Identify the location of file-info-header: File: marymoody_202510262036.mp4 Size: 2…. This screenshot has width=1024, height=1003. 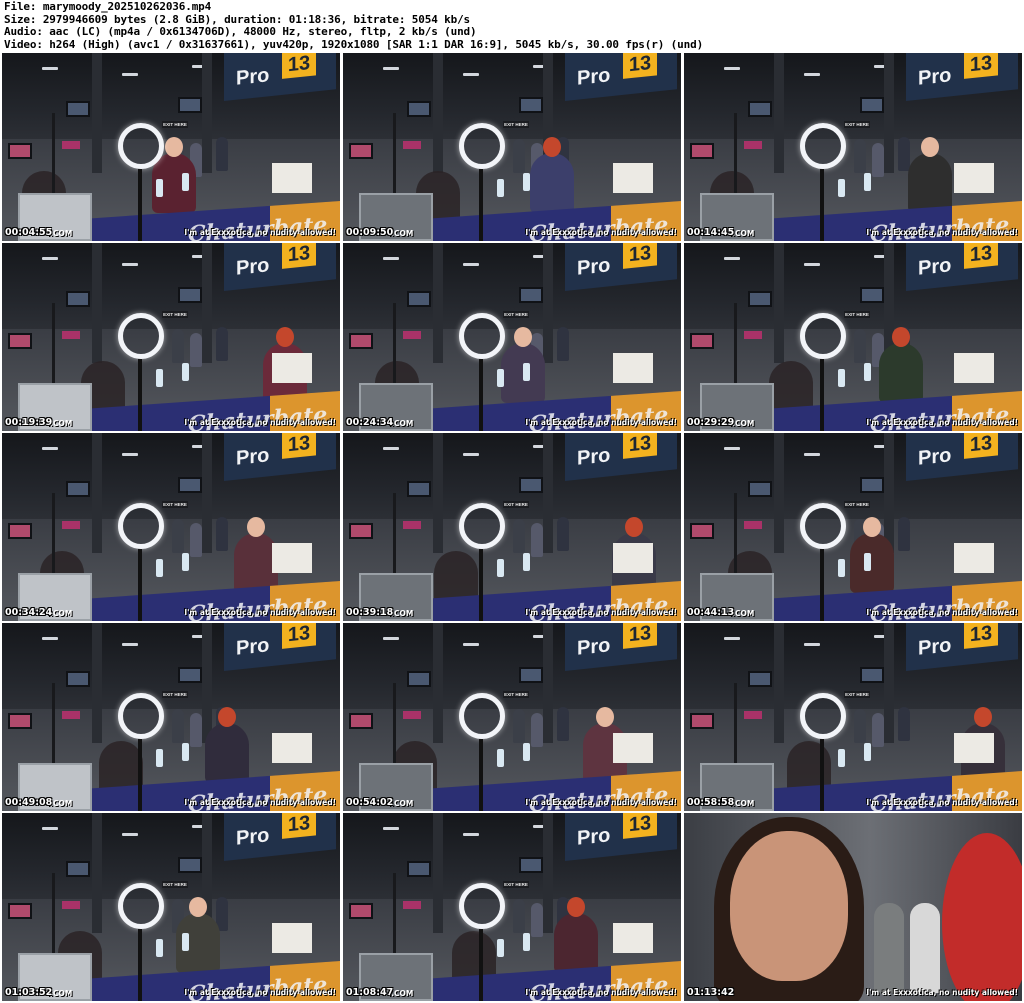
(512, 26).